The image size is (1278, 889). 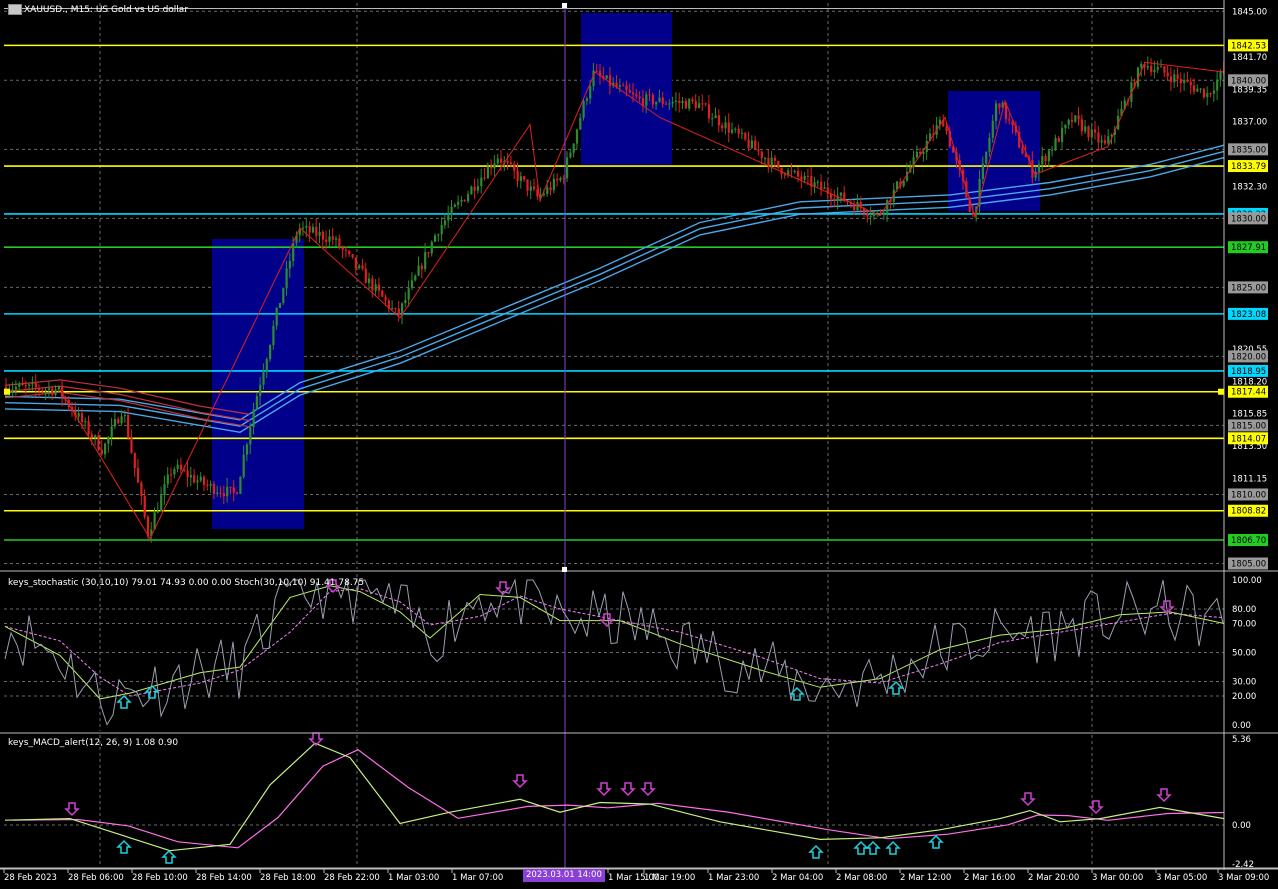 I want to click on price-tag-value: 1806.70, so click(x=1248, y=541).